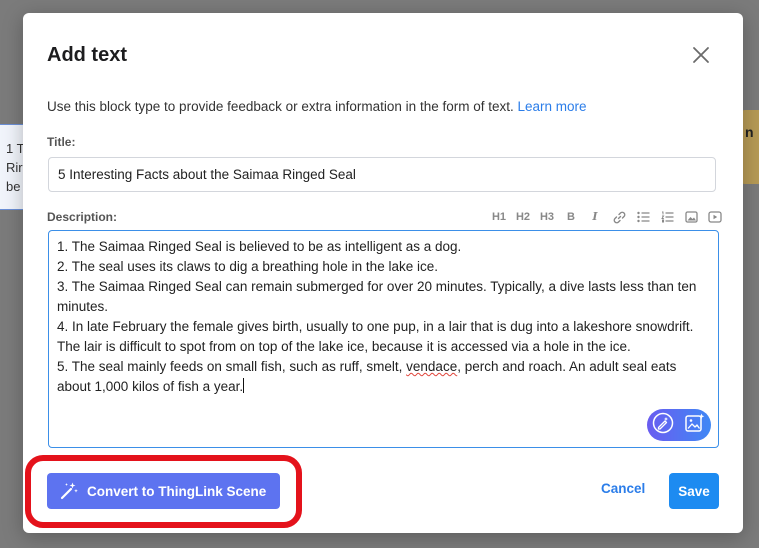 This screenshot has height=548, width=759. What do you see at coordinates (82, 217) in the screenshot?
I see `description-label: Description:` at bounding box center [82, 217].